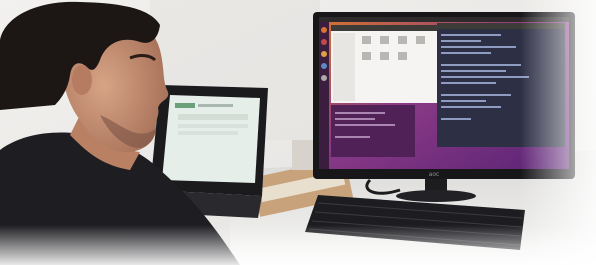 The width and height of the screenshot is (596, 265). Describe the element at coordinates (82, 80) in the screenshot. I see `ear` at that location.